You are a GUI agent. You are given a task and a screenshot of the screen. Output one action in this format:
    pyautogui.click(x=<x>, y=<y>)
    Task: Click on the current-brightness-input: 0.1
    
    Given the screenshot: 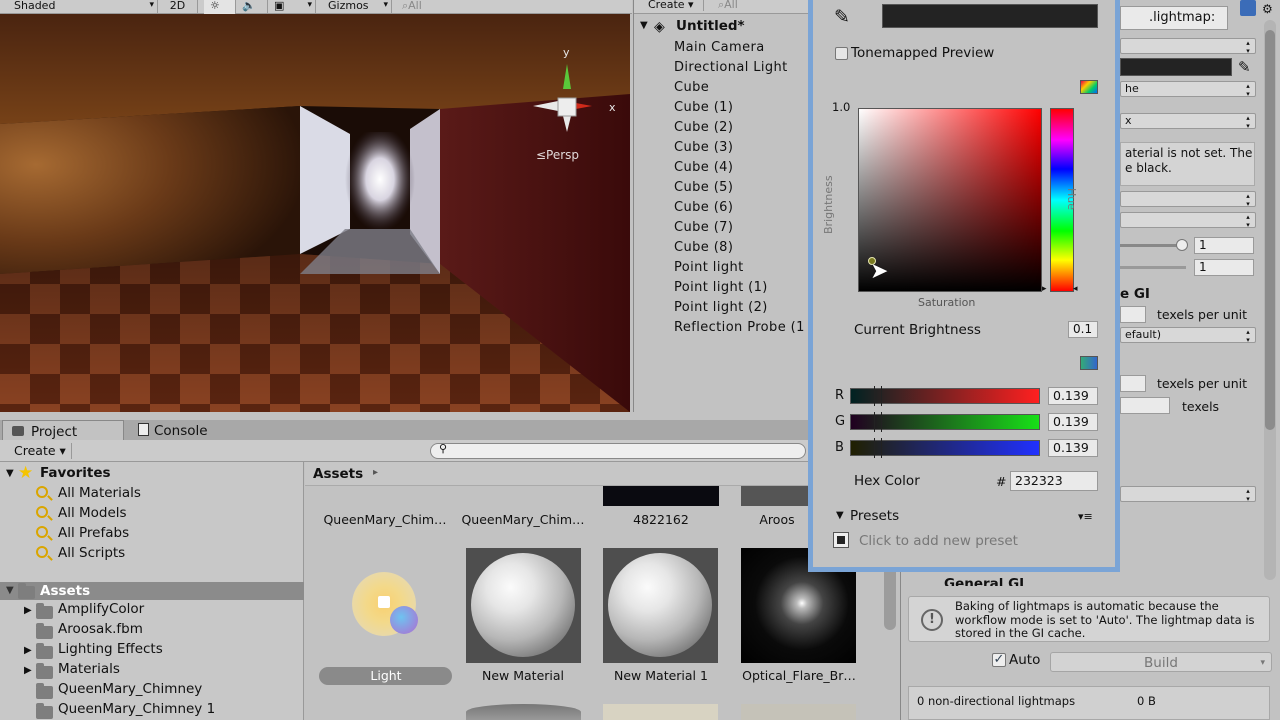 What is the action you would take?
    pyautogui.click(x=1083, y=329)
    